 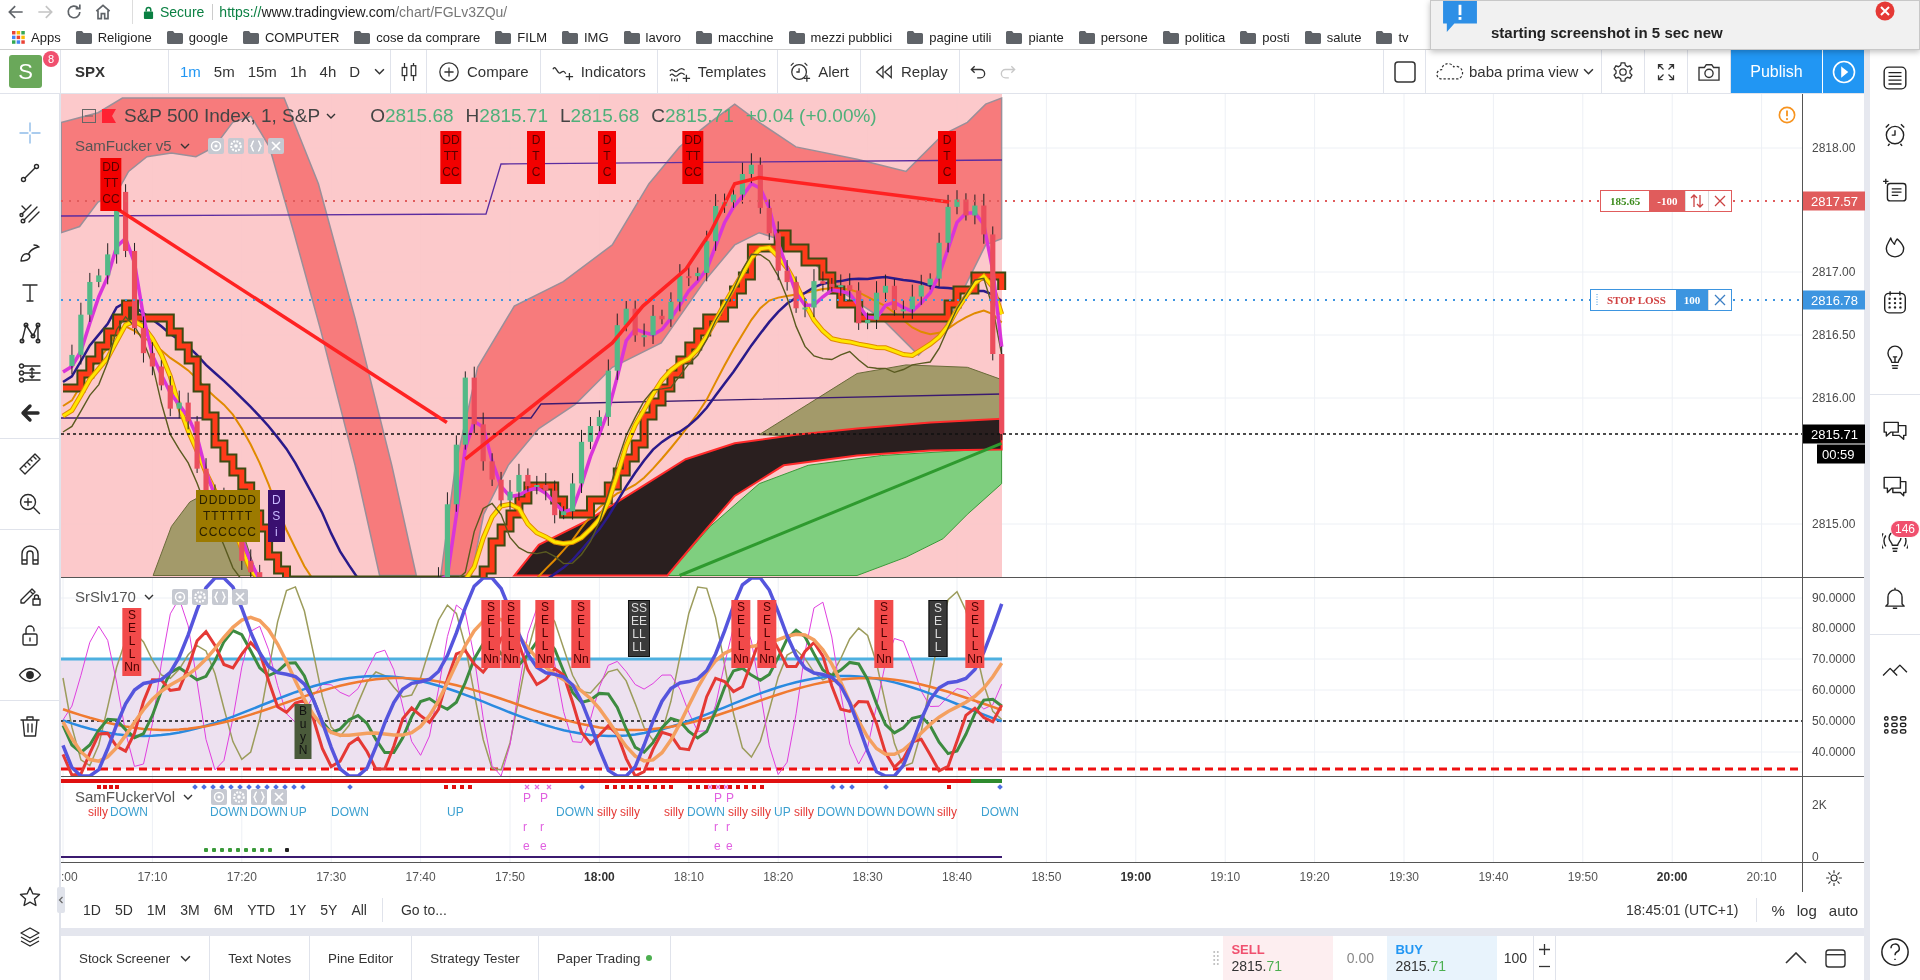 I want to click on quantity-field: 100, so click(x=1516, y=958).